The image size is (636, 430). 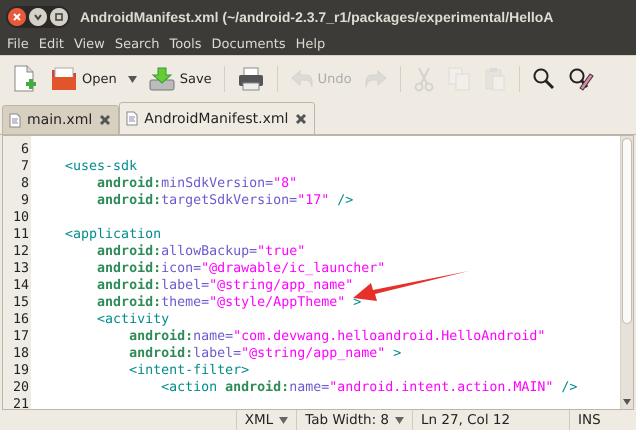 What do you see at coordinates (64, 79) in the screenshot?
I see `folder-icon` at bounding box center [64, 79].